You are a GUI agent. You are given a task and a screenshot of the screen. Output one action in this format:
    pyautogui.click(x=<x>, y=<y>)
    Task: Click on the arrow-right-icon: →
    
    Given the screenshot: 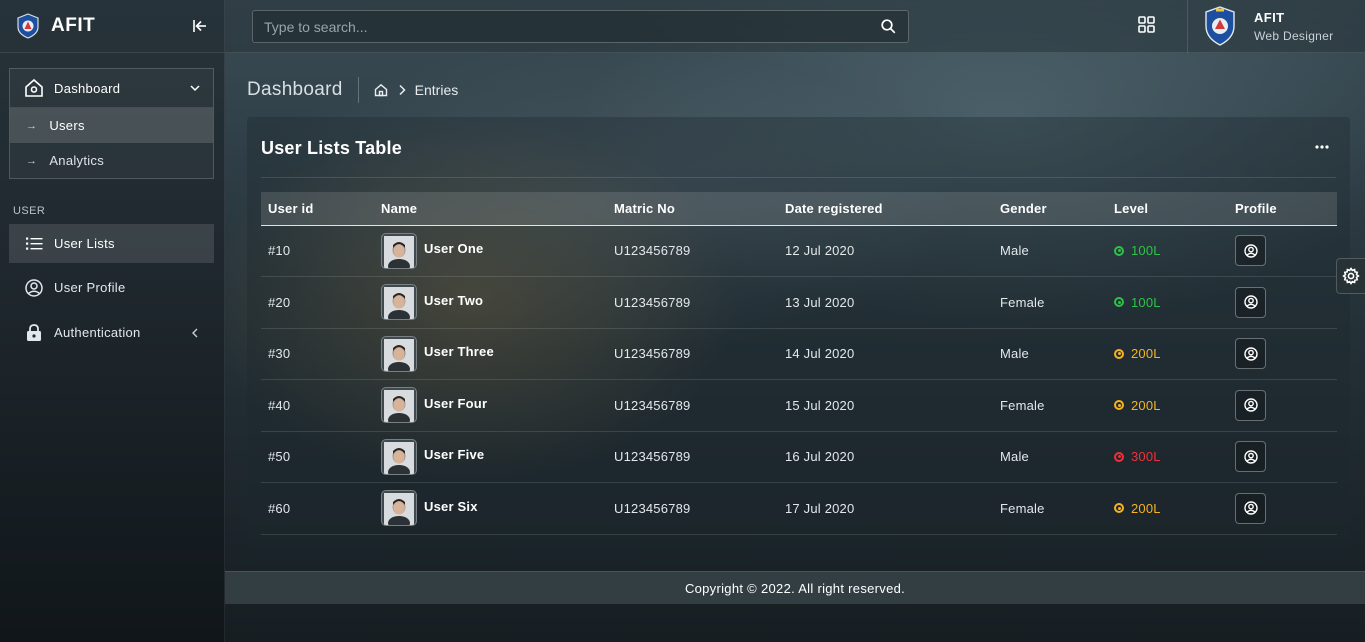 What is the action you would take?
    pyautogui.click(x=32, y=125)
    